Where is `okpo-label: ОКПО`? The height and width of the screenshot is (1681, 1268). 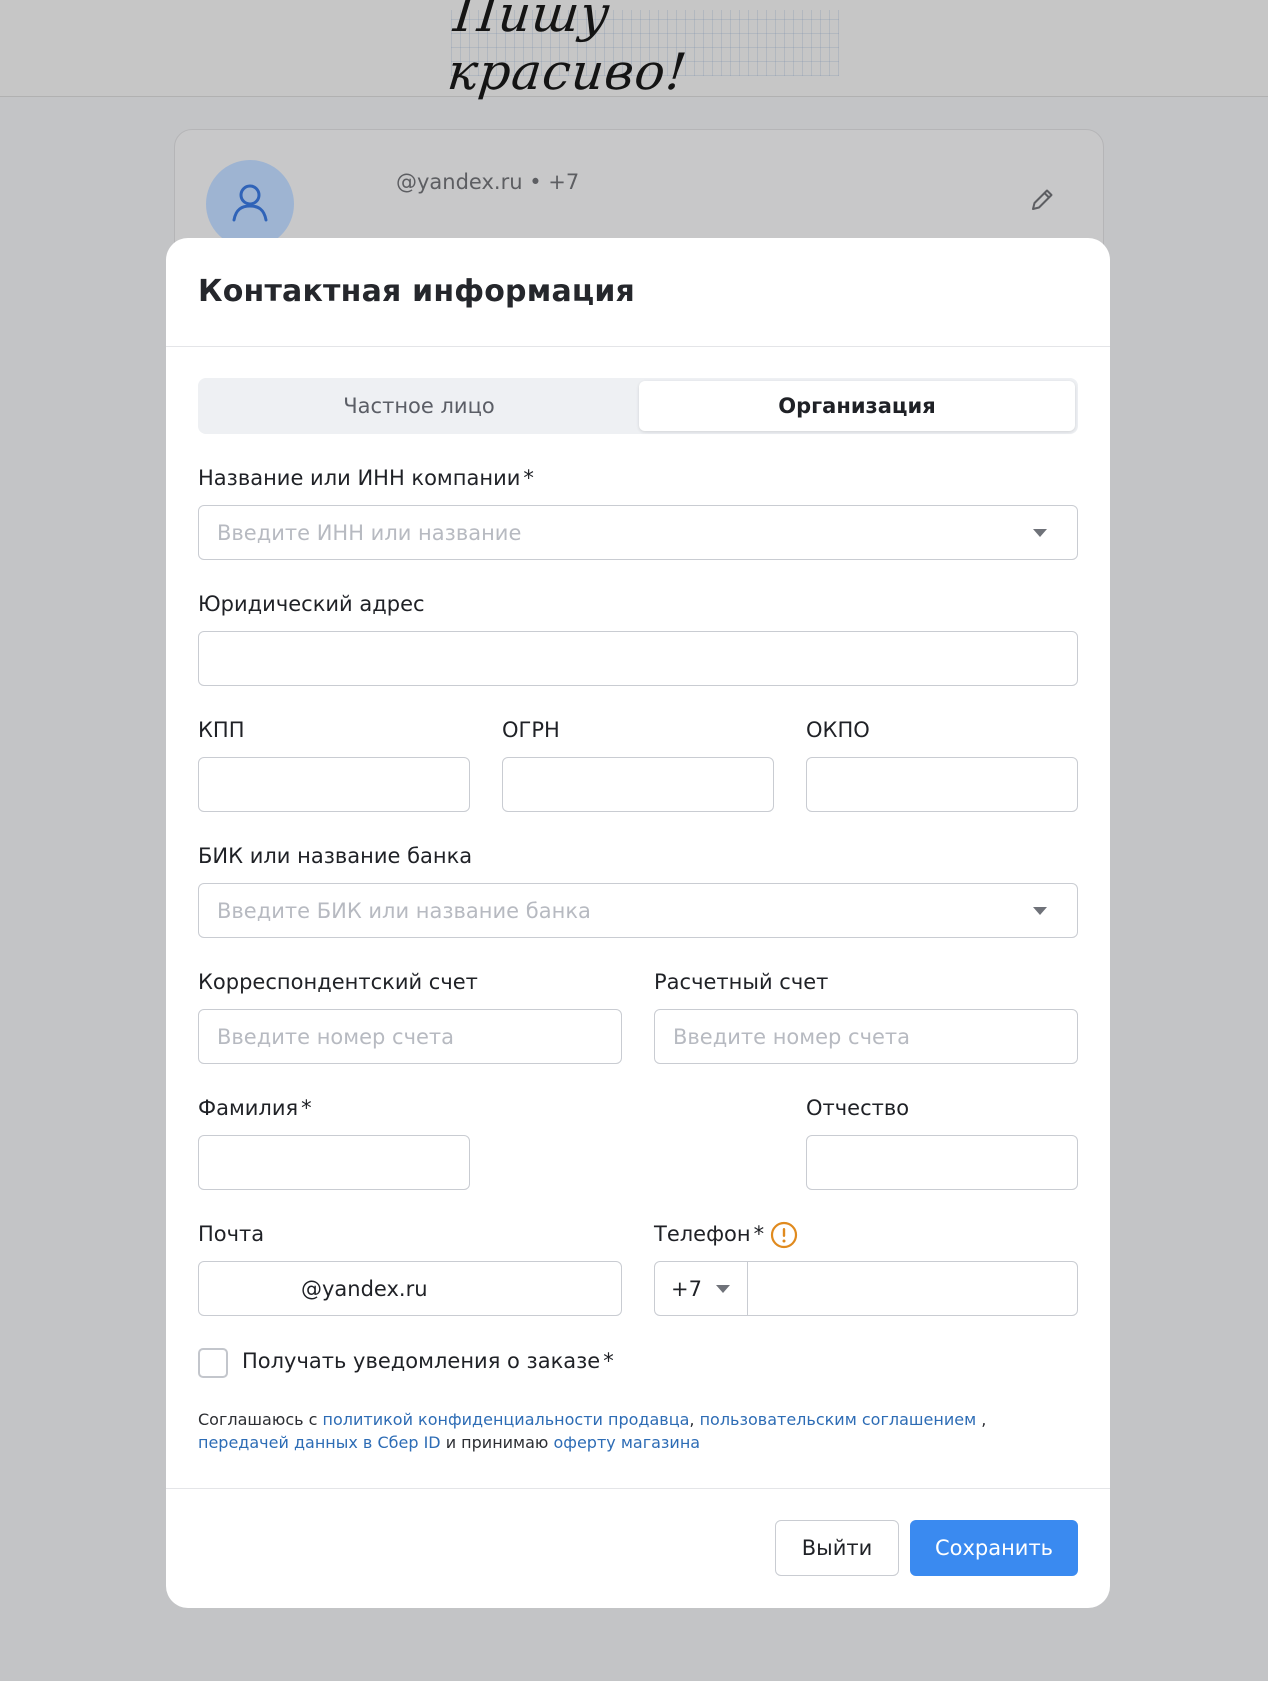 okpo-label: ОКПО is located at coordinates (838, 730).